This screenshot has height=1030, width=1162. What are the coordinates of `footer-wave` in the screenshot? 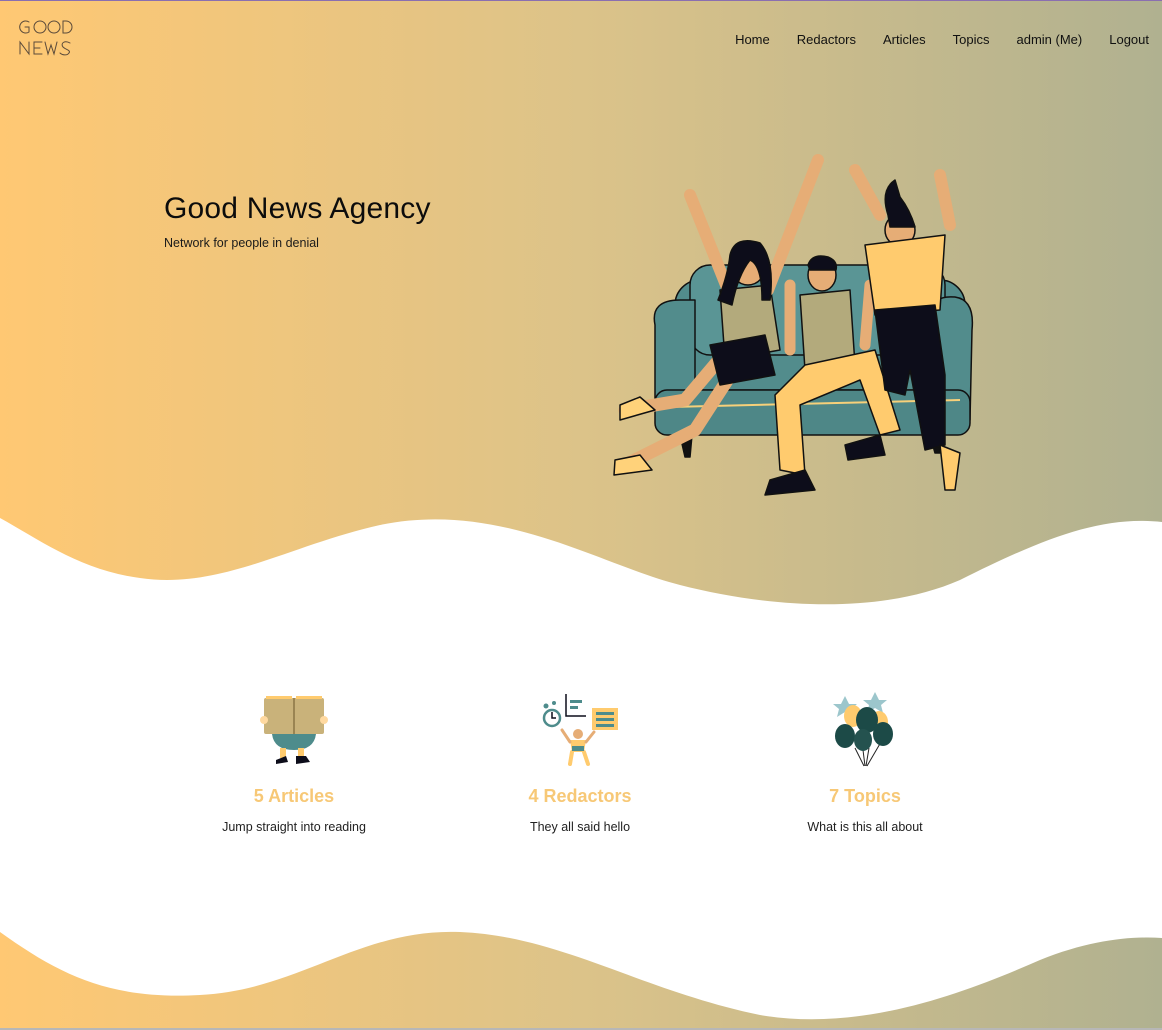 It's located at (581, 979).